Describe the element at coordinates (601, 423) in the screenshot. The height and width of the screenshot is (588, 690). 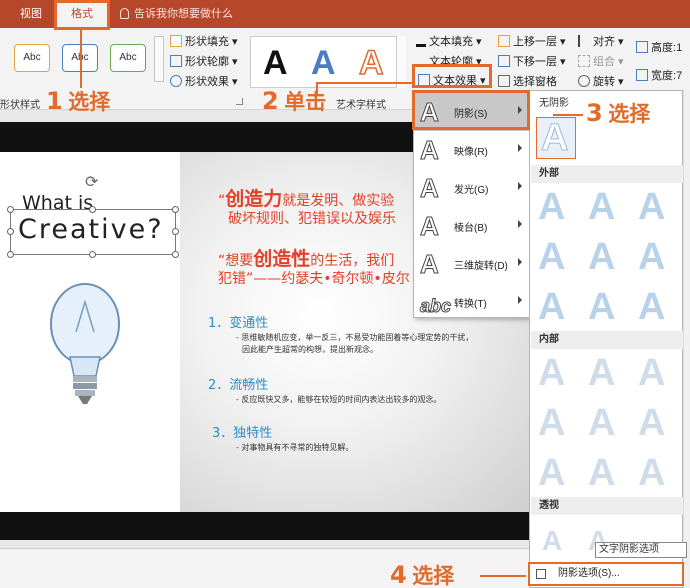
I see `shadow-inner-5: A` at that location.